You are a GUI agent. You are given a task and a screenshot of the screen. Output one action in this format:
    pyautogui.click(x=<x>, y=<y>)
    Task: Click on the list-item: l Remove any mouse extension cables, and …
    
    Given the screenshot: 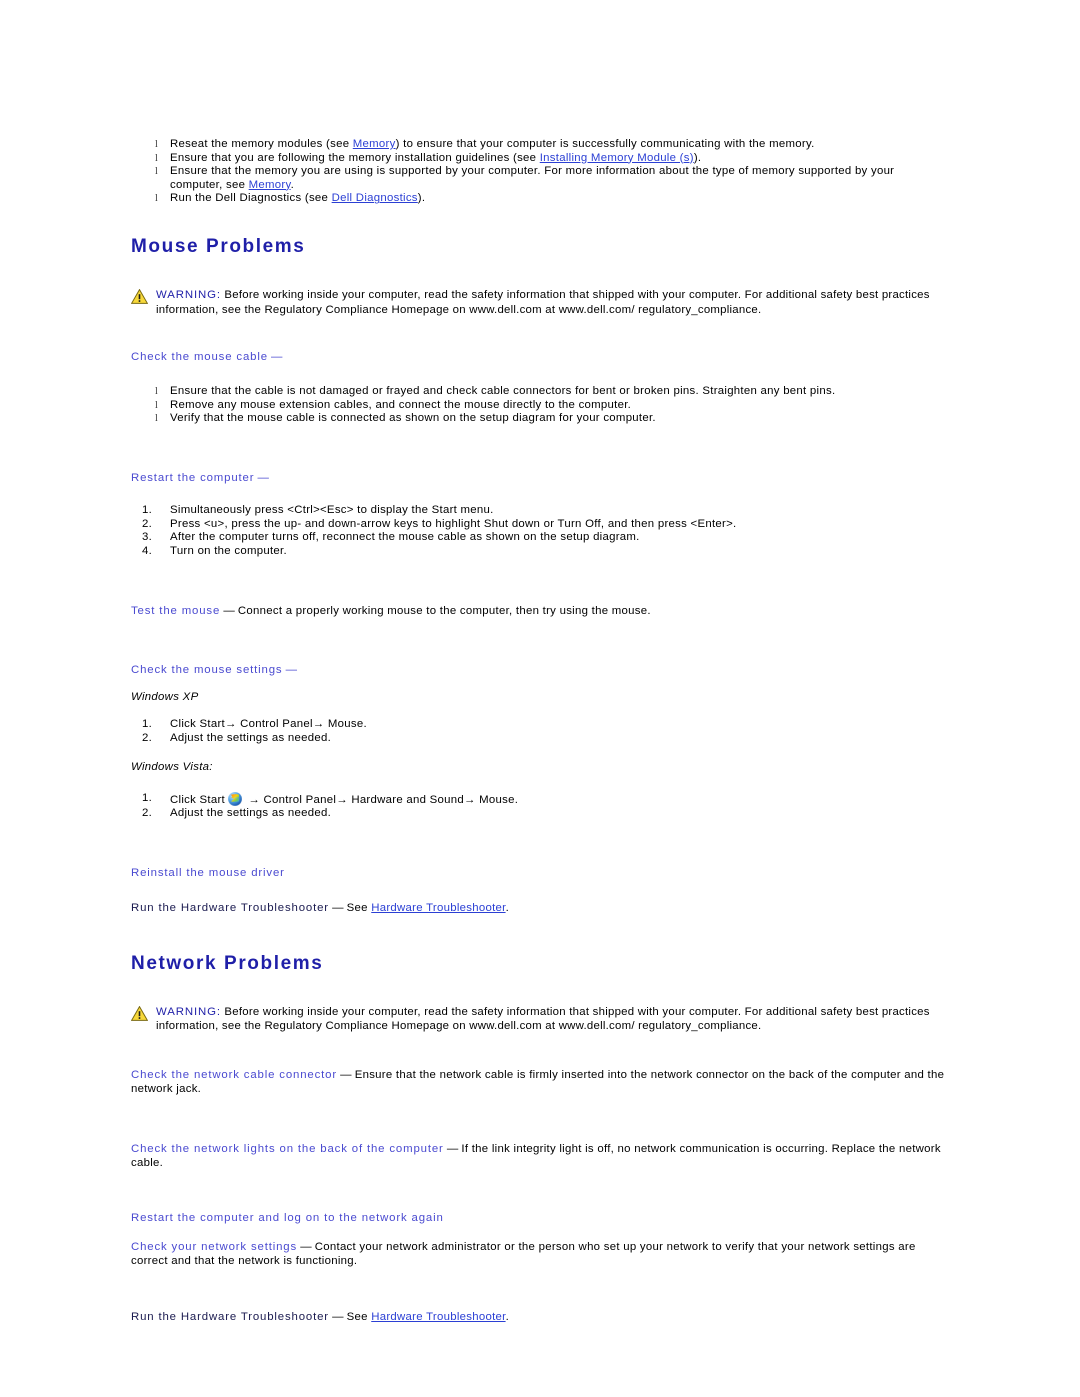 What is the action you would take?
    pyautogui.click(x=540, y=406)
    